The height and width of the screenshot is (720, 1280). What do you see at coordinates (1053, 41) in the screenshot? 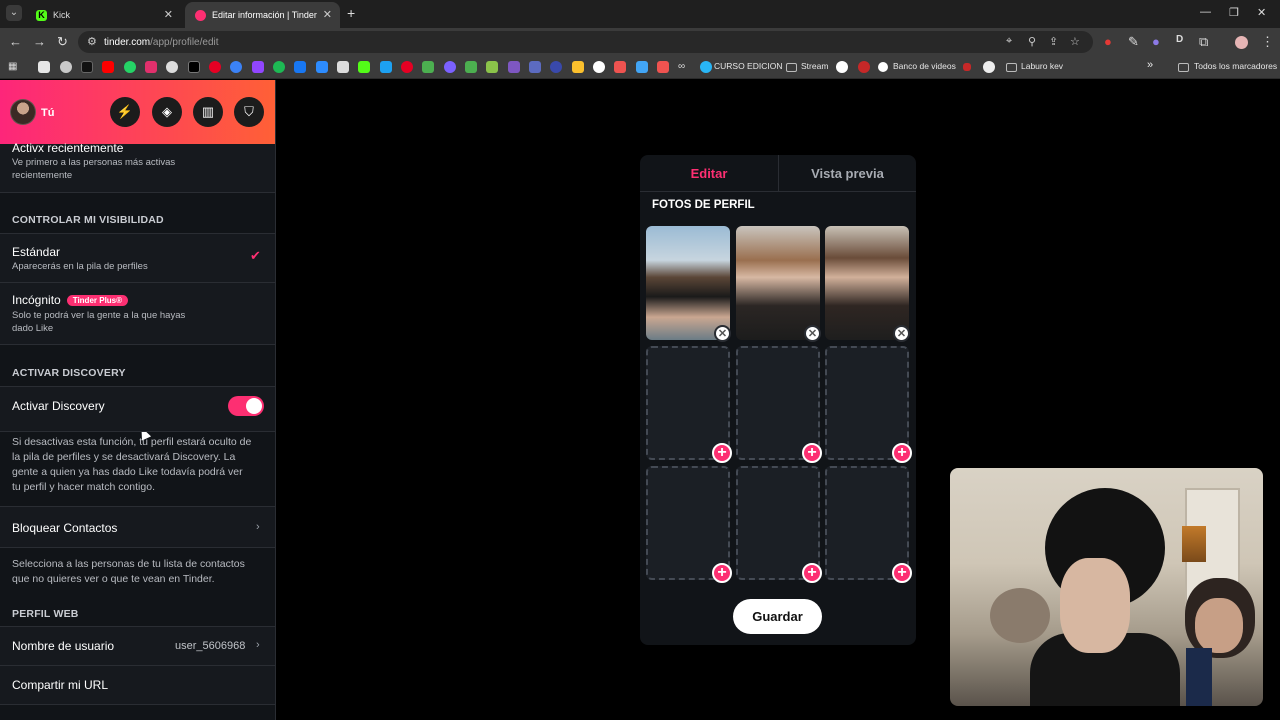
I see `install-icon: ⇪` at bounding box center [1053, 41].